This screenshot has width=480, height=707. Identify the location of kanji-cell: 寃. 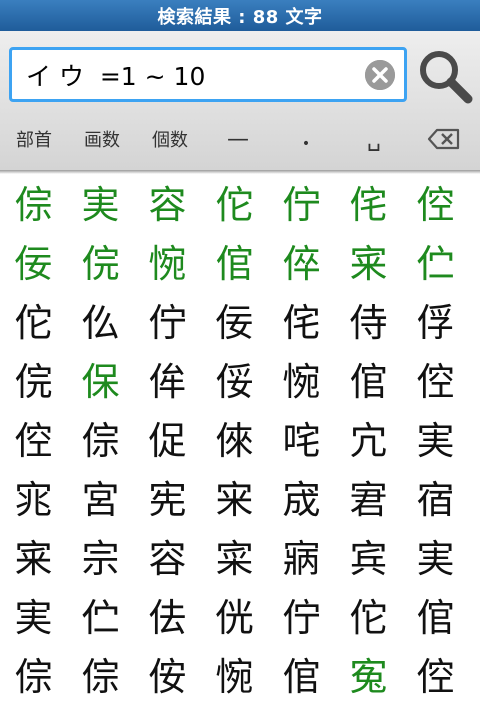
(368, 677).